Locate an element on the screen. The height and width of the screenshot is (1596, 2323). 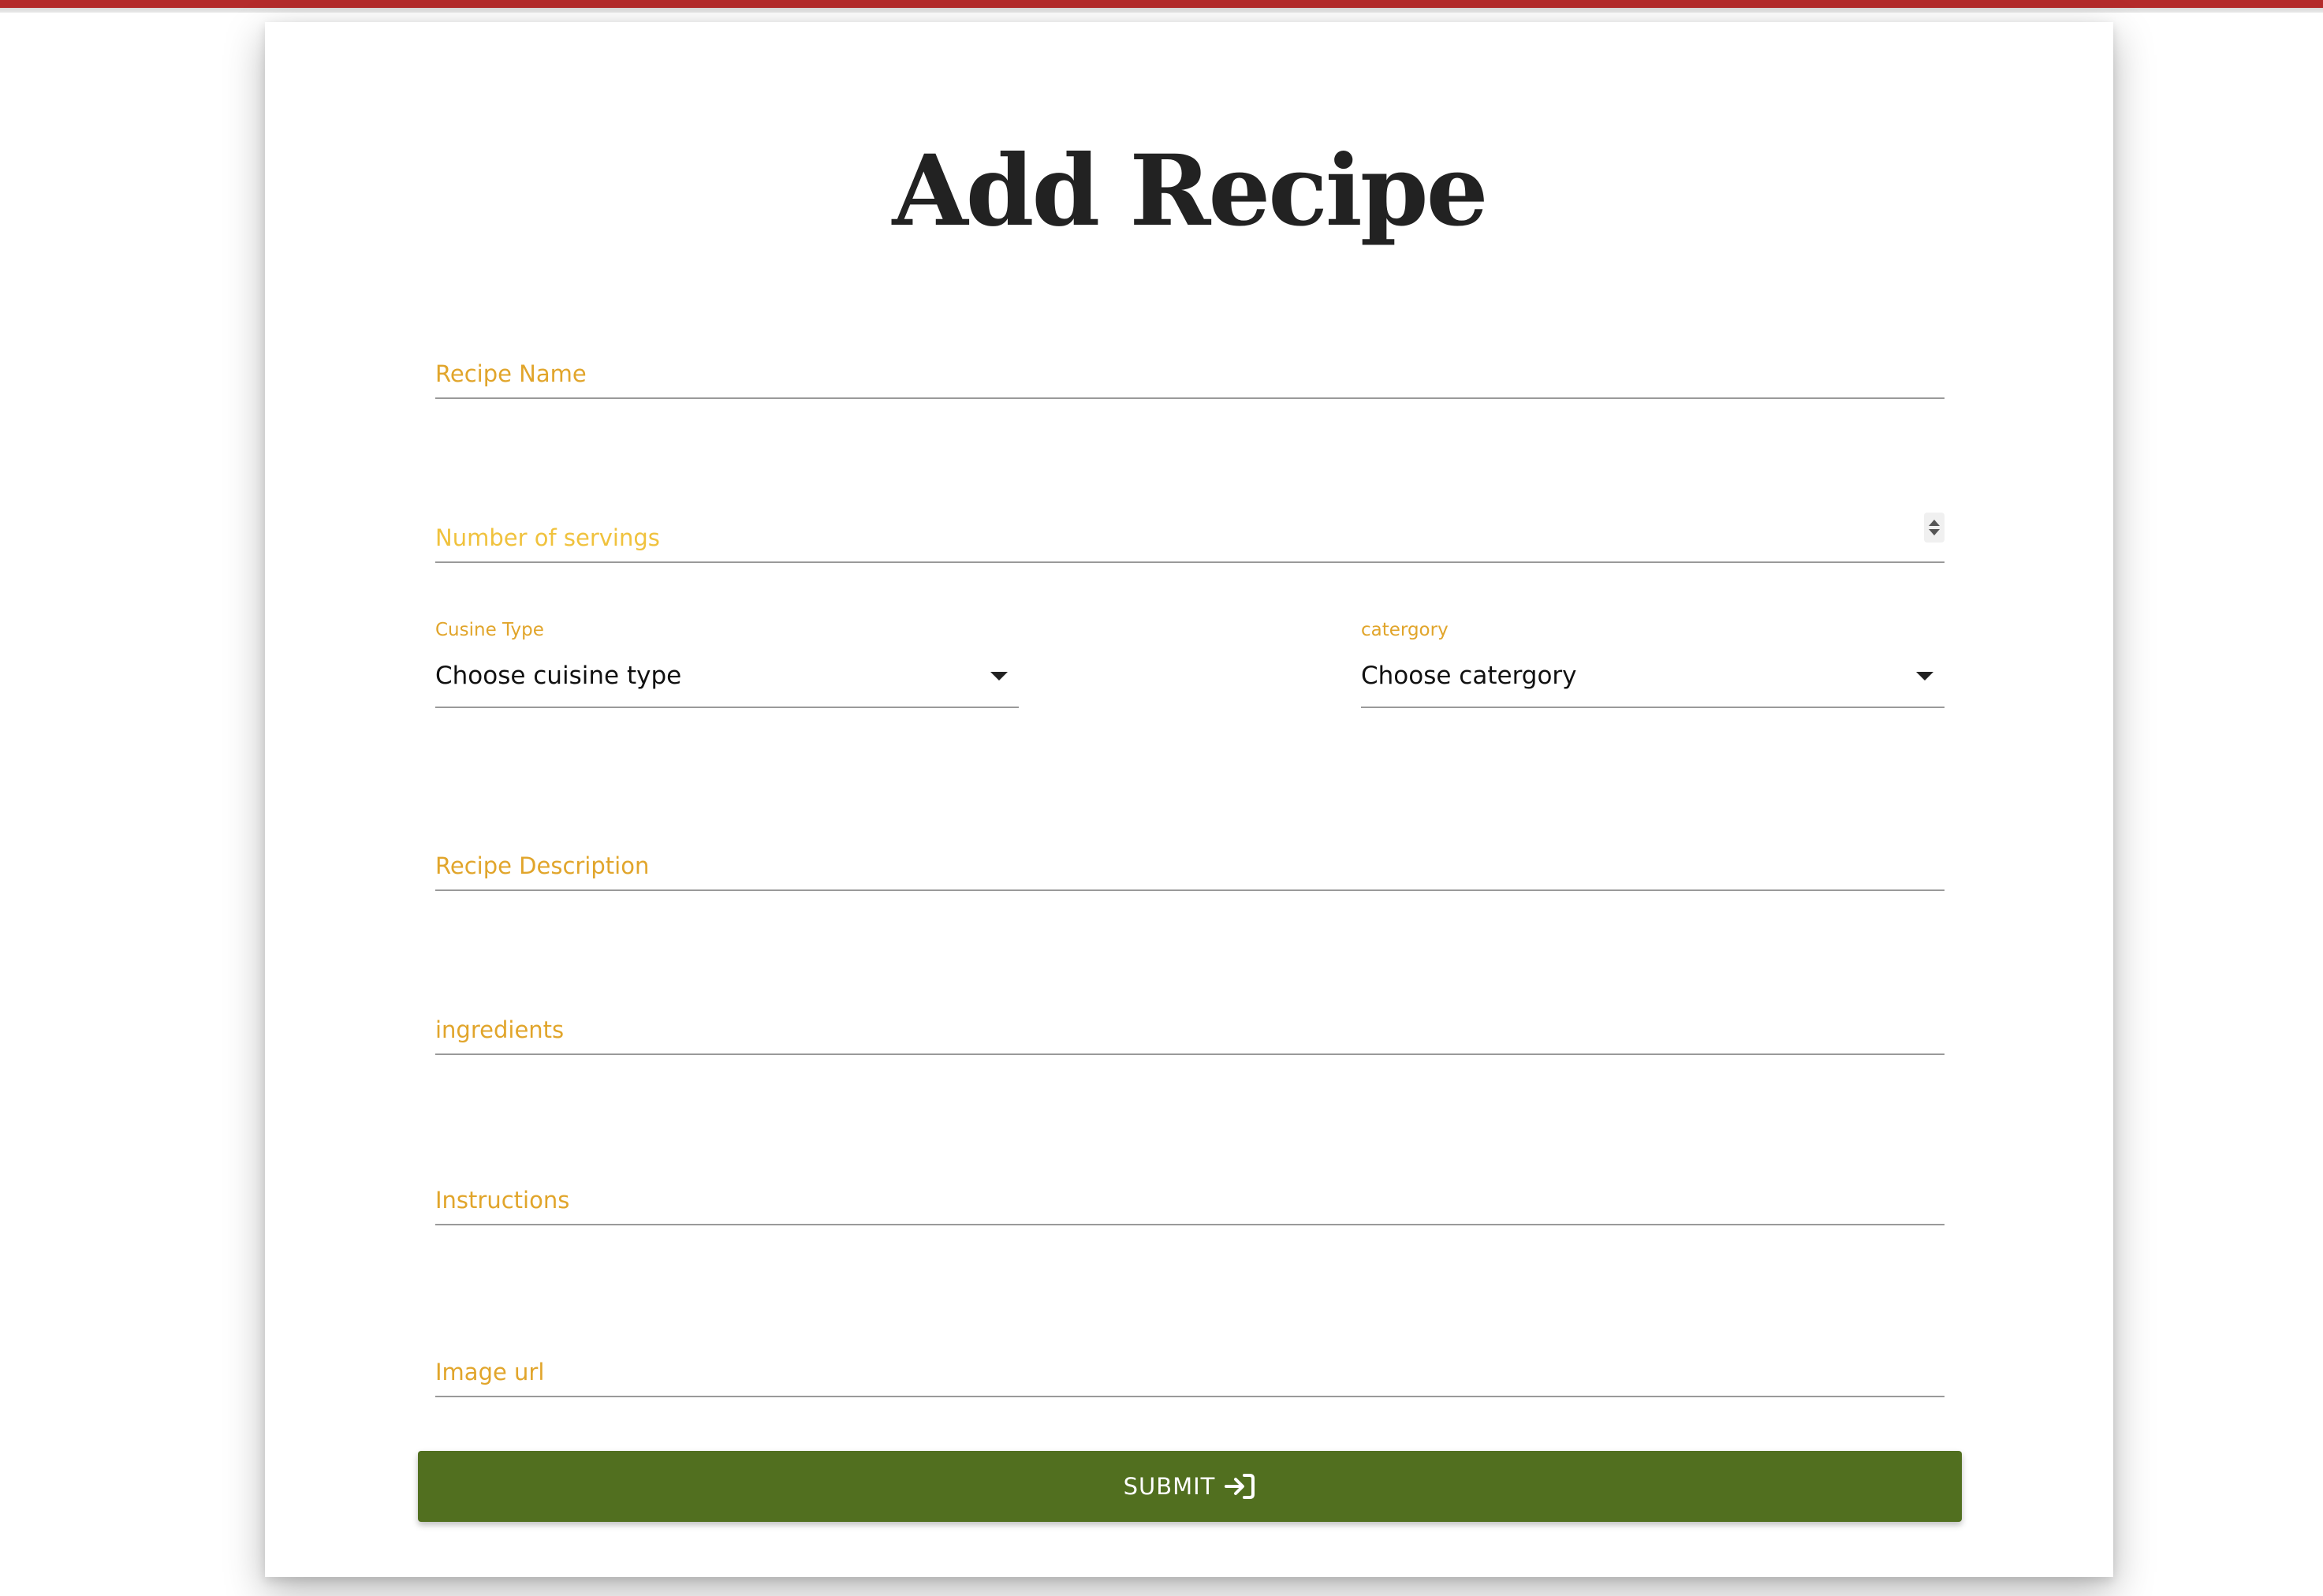
submit-label: SUBMIT is located at coordinates (1169, 1486).